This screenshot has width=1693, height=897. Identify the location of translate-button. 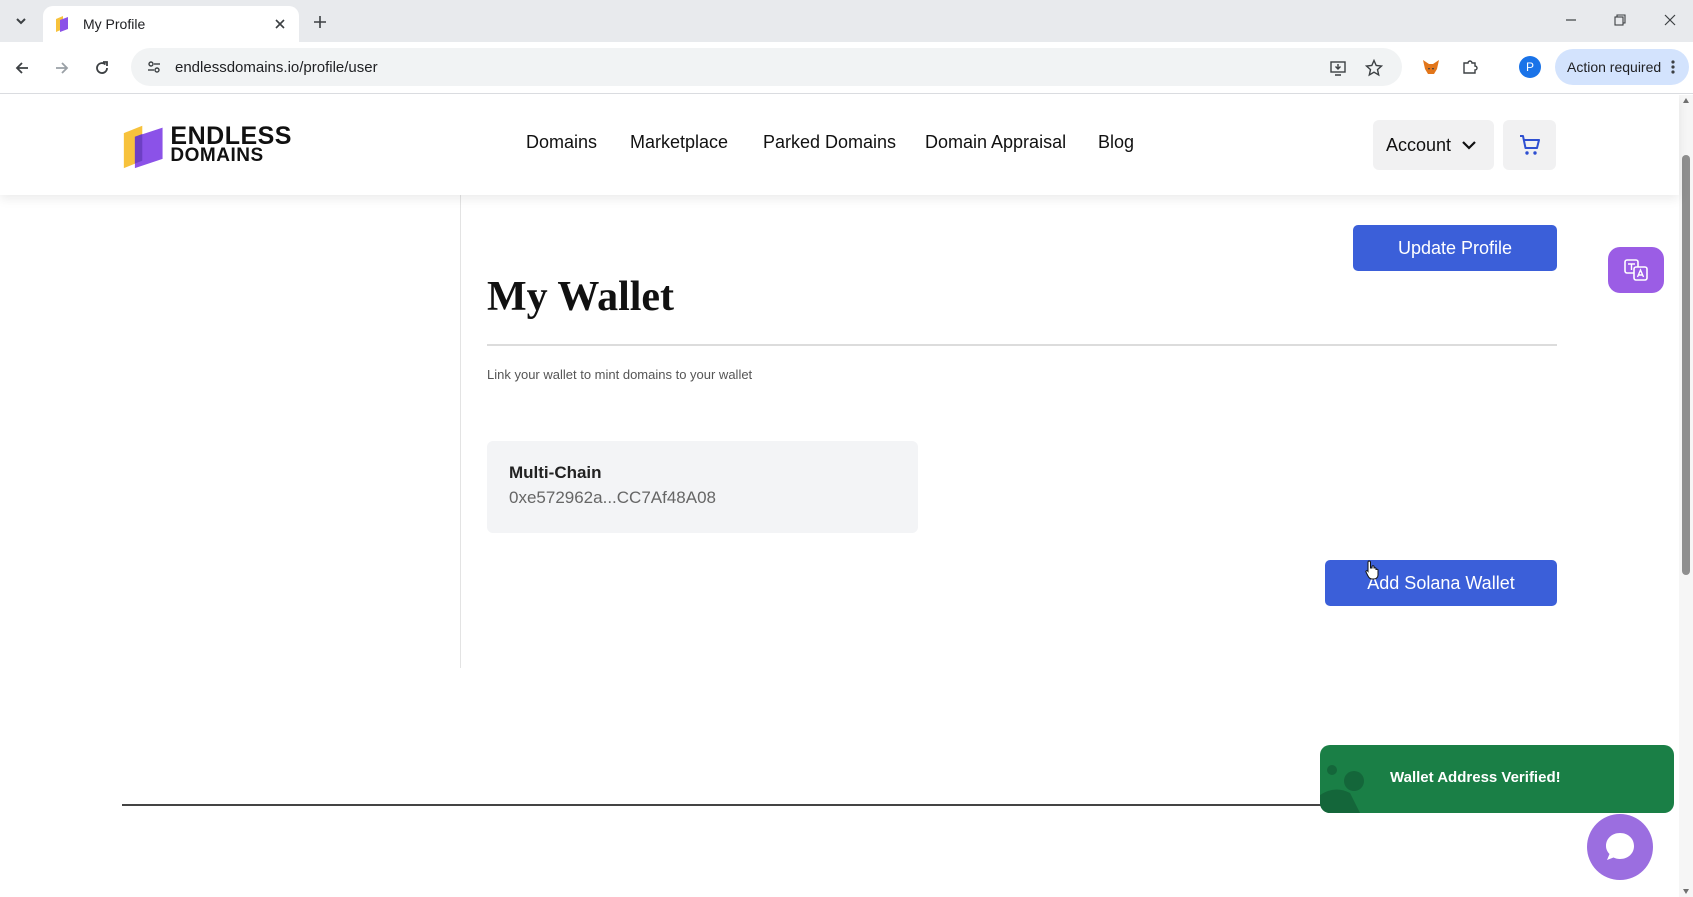
(1636, 270).